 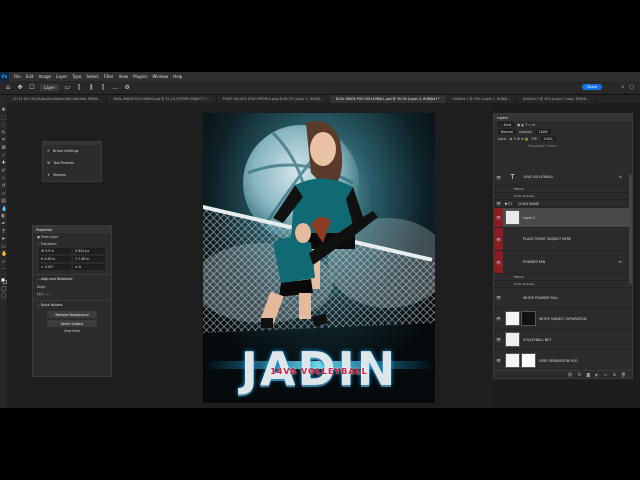 What do you see at coordinates (563, 319) in the screenshot?
I see `layer-row: 👁 WHITE SUBJECT SEPARATION` at bounding box center [563, 319].